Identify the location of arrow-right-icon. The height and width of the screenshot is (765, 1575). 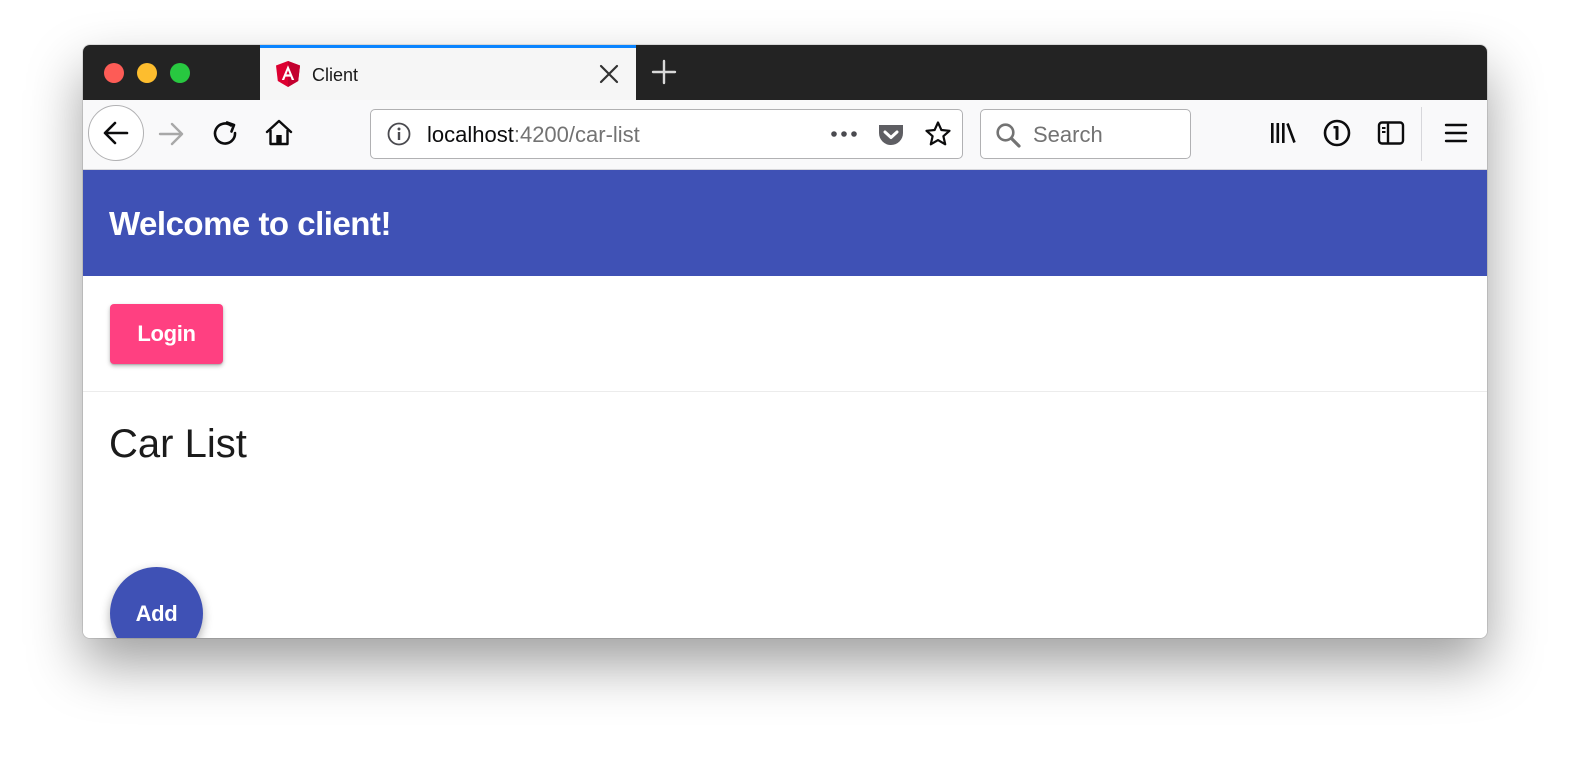
(171, 134).